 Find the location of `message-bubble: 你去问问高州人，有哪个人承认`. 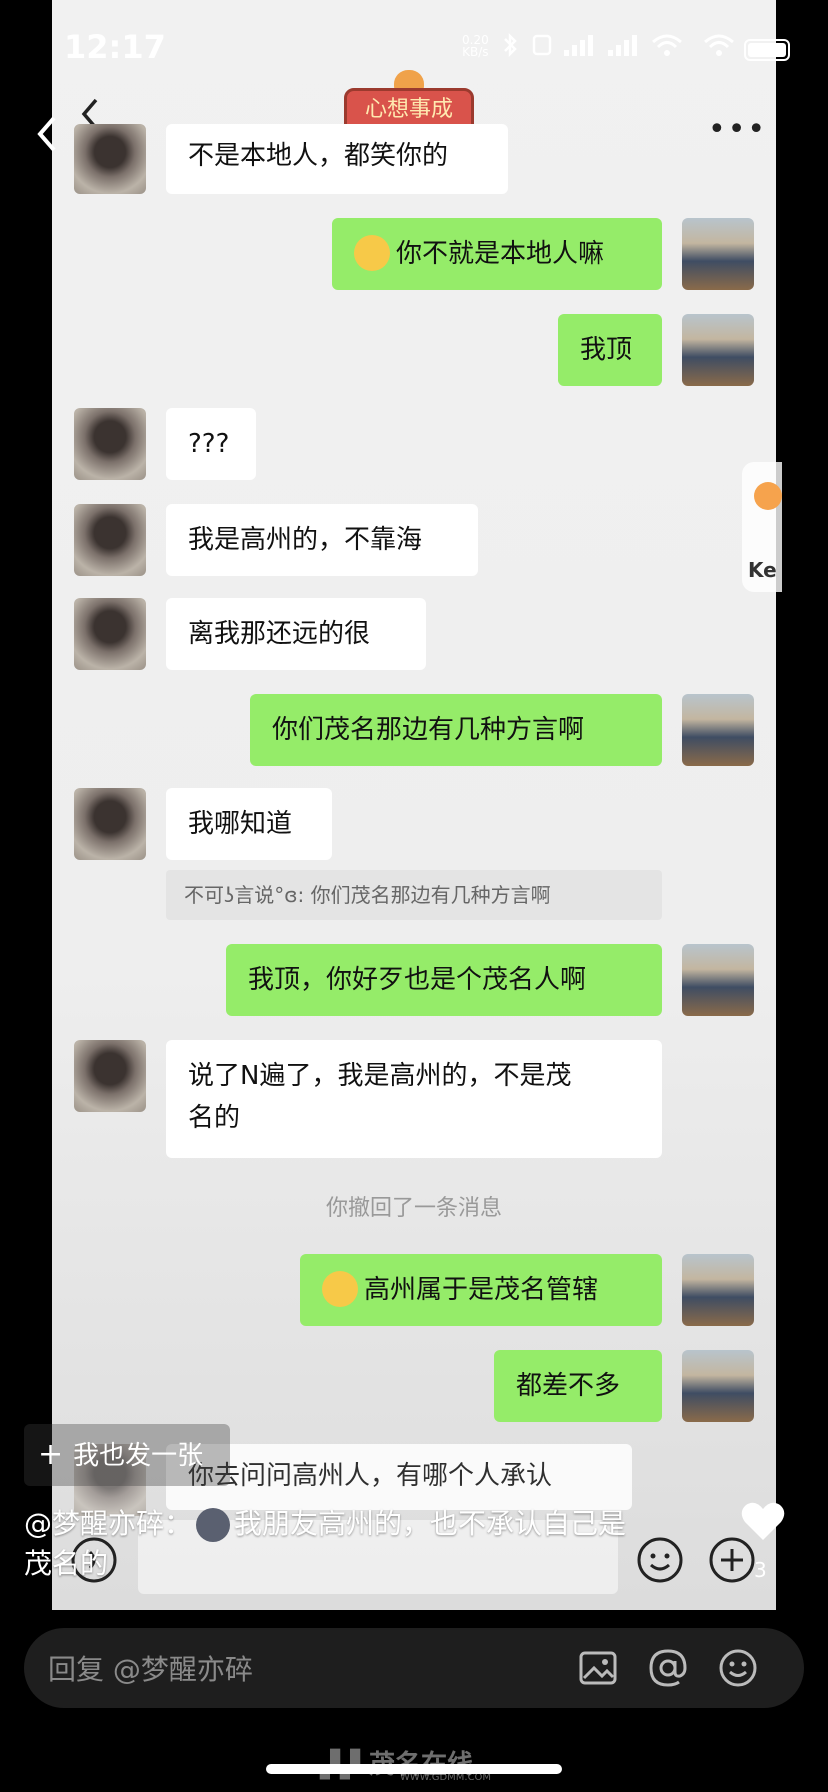

message-bubble: 你去问问高州人，有哪个人承认 is located at coordinates (399, 1477).